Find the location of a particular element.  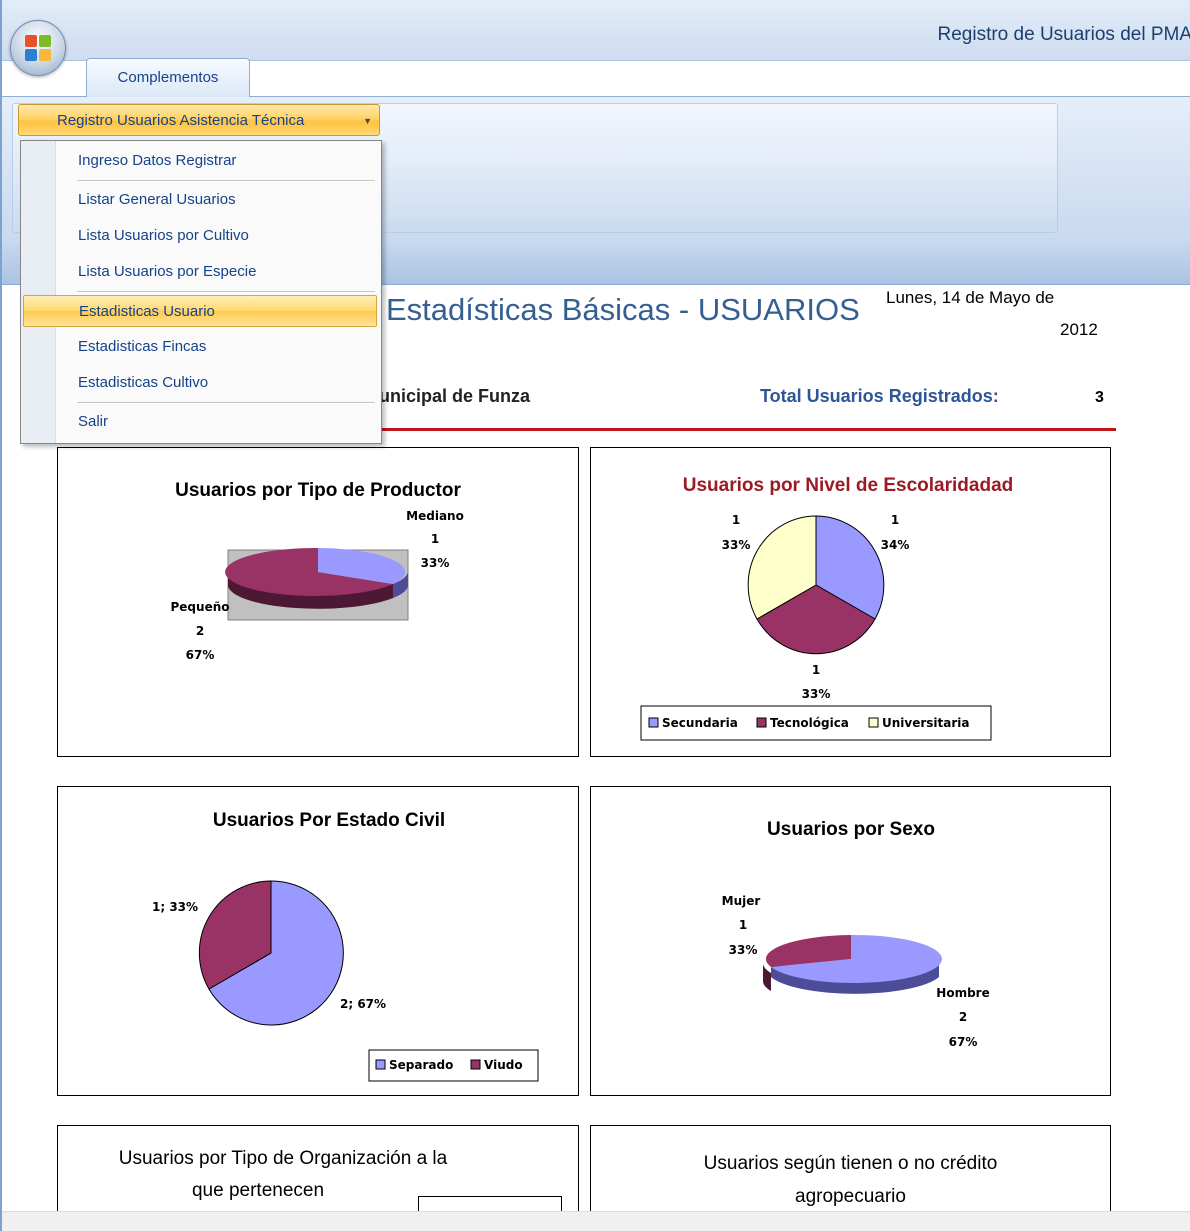

label-mujer-value: 1 is located at coordinates (743, 925).